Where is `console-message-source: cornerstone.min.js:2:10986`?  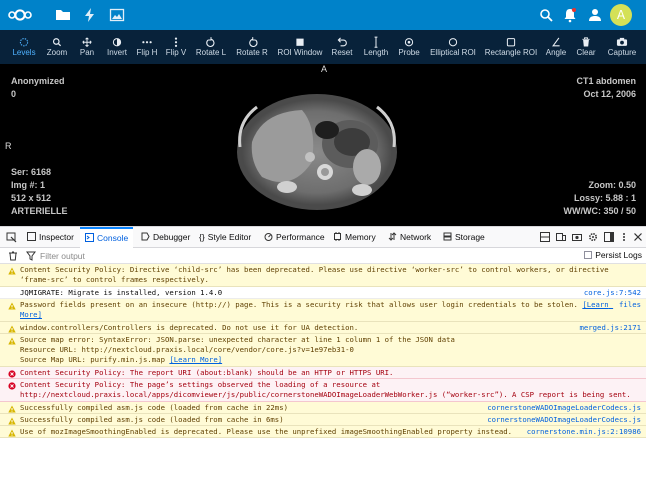
console-message-source: cornerstone.min.js:2:10986 is located at coordinates (584, 432).